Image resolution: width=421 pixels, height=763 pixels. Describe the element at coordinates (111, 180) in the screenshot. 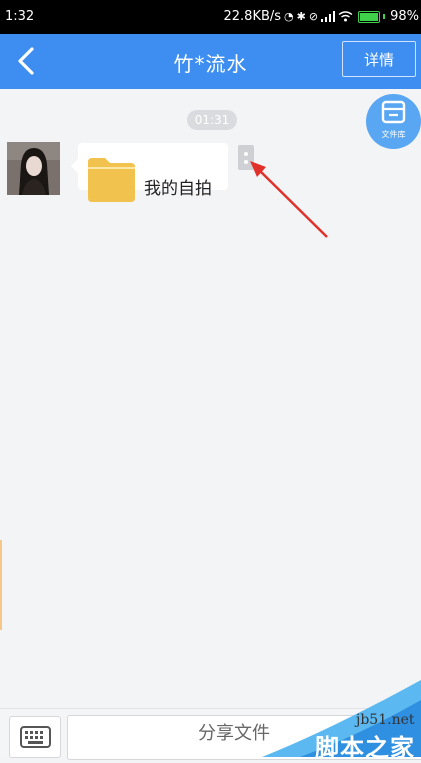

I see `folder-icon` at that location.